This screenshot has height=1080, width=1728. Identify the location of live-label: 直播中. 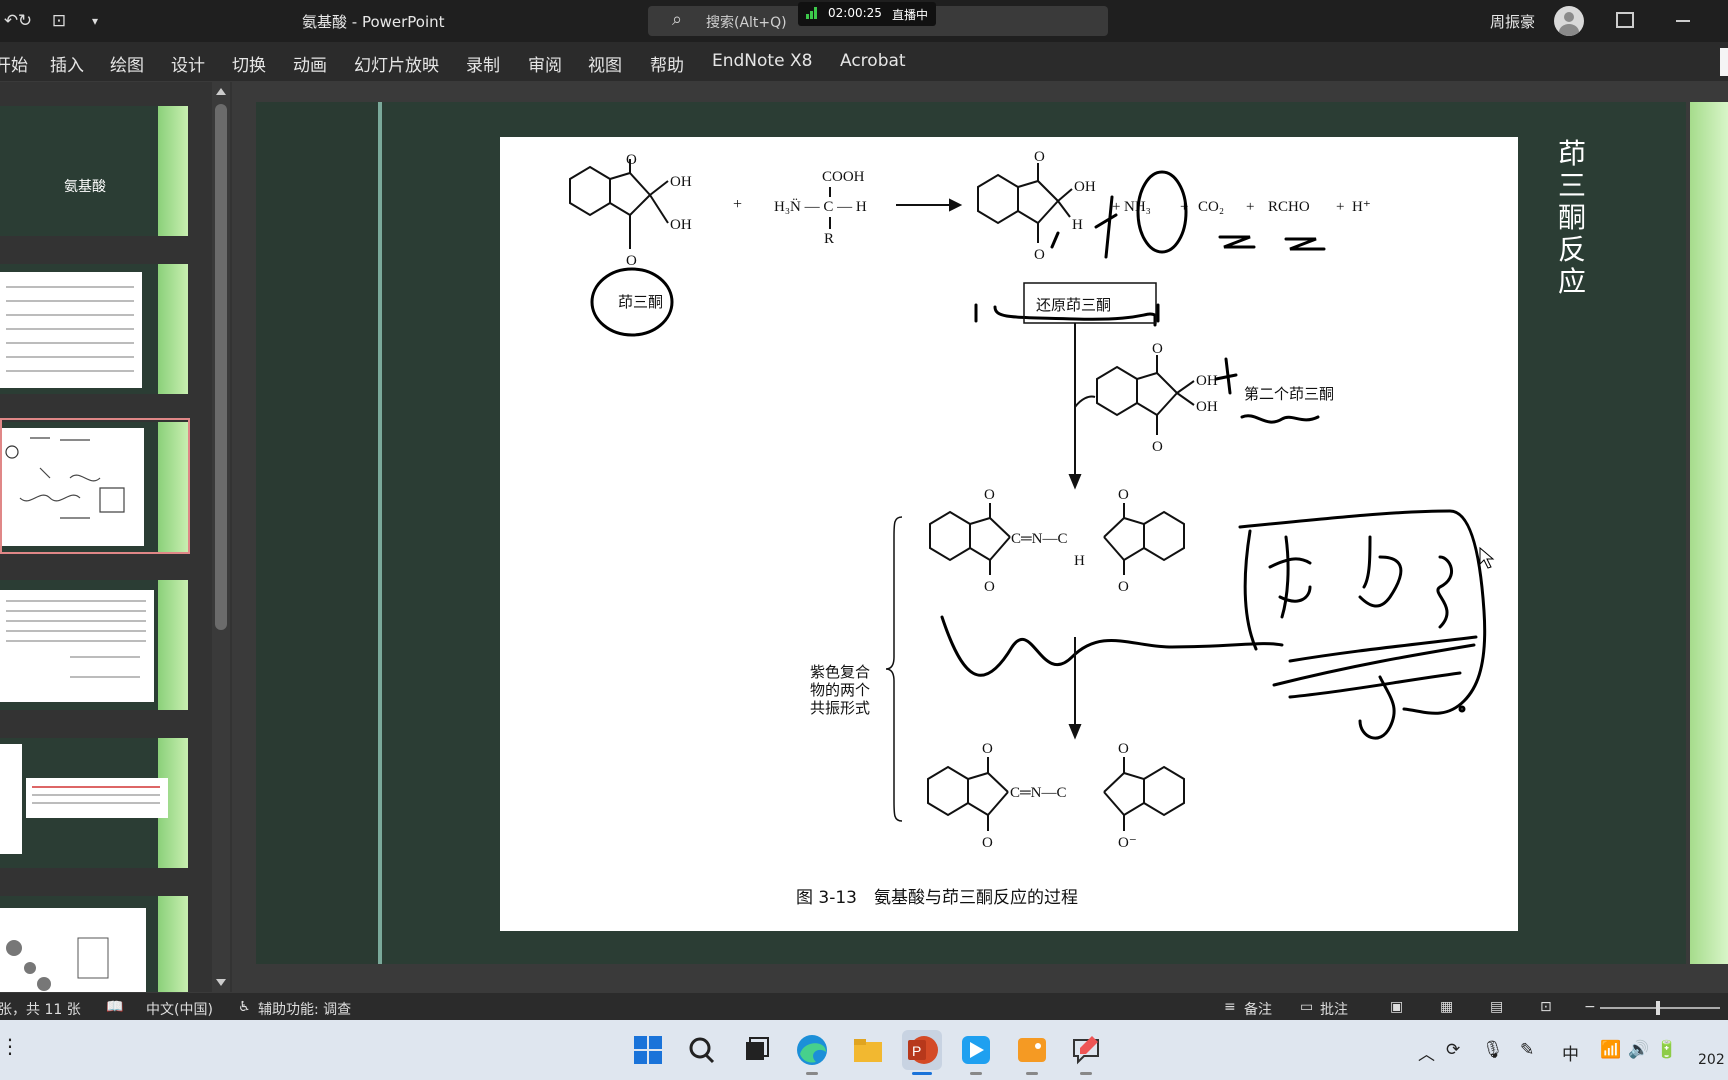
(910, 15).